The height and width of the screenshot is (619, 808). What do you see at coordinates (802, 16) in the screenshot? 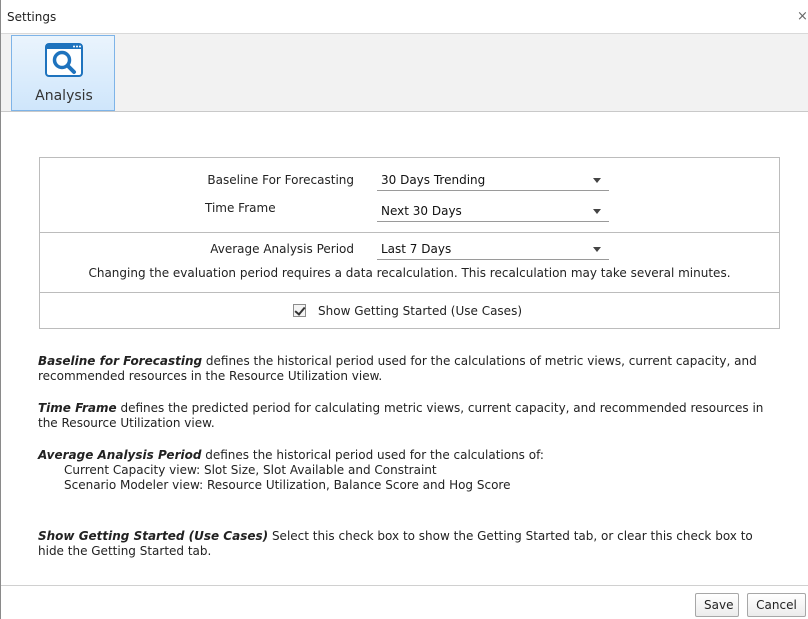
I see `close-icon: ×` at bounding box center [802, 16].